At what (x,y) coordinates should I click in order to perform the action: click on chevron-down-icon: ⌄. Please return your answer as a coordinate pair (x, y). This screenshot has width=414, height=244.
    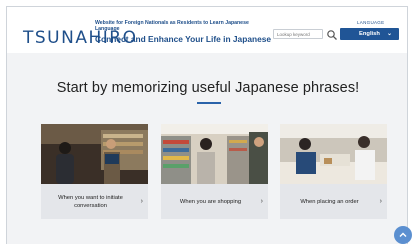
    Looking at the image, I should click on (389, 34).